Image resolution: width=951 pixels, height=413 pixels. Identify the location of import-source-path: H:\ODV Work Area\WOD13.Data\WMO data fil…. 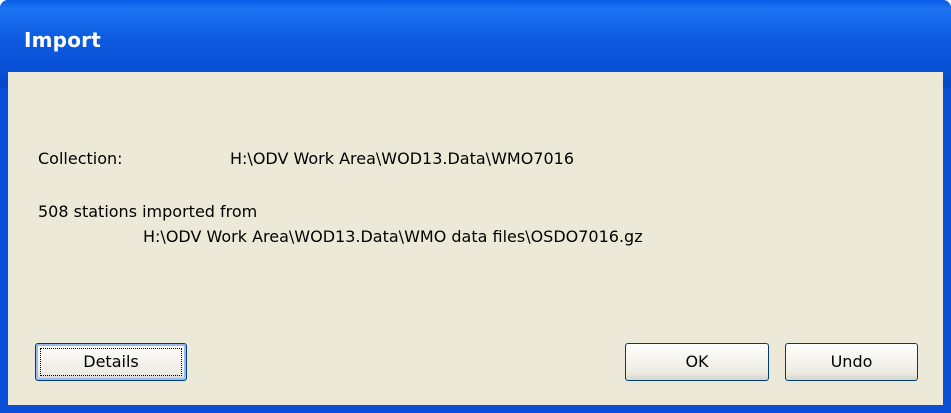
(393, 236).